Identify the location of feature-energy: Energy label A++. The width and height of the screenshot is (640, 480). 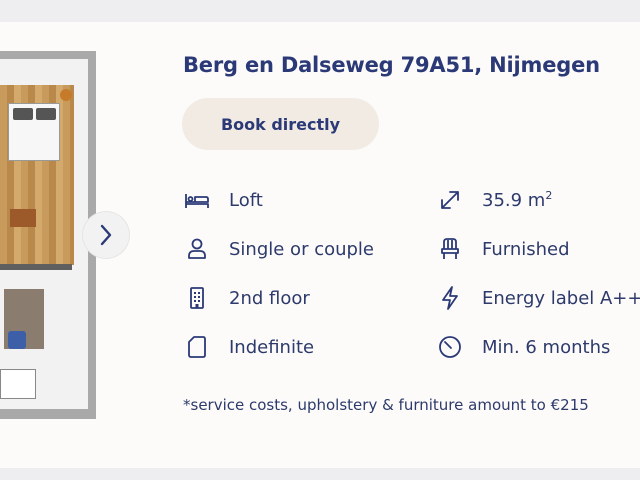
(538, 298).